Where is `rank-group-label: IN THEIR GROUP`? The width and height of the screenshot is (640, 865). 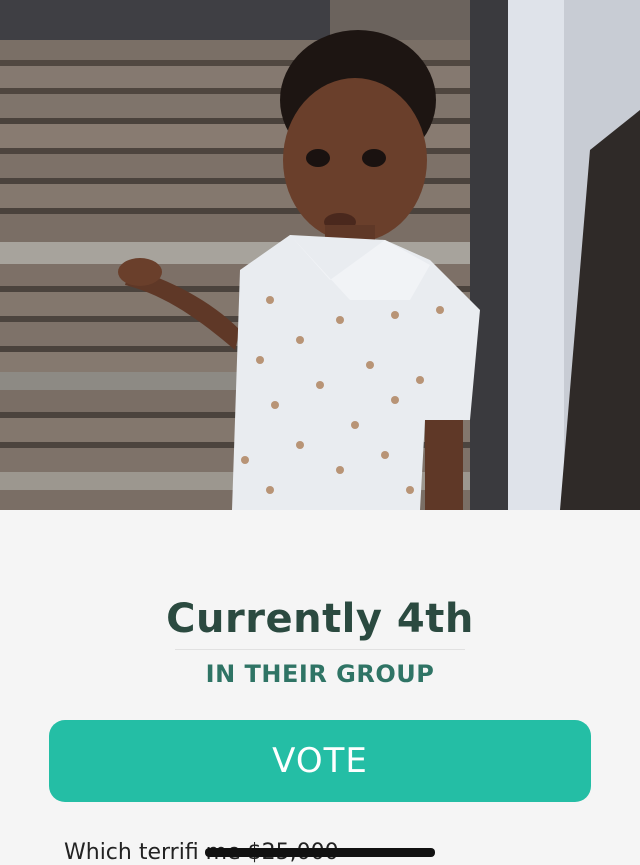
rank-group-label: IN THEIR GROUP is located at coordinates (320, 674).